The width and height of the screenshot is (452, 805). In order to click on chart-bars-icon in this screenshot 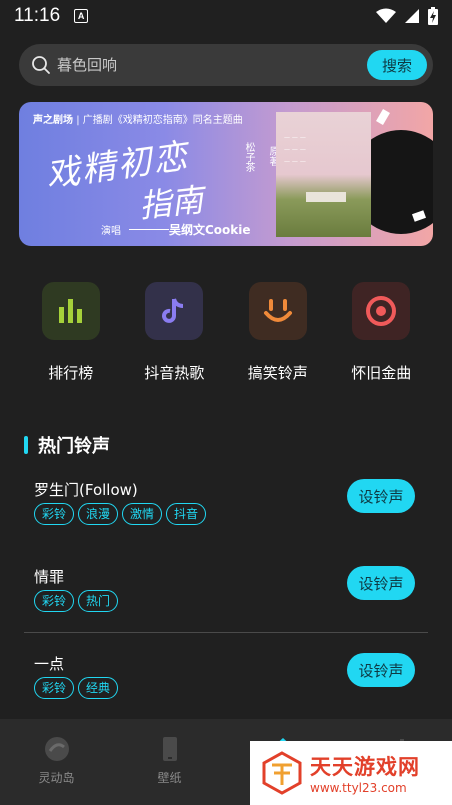, I will do `click(70, 311)`.